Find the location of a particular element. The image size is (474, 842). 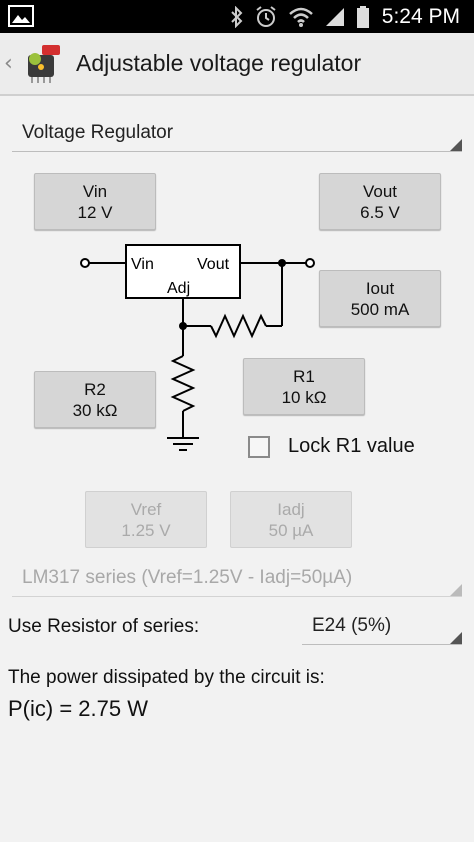

vref-button-value: 1.25 V is located at coordinates (146, 530).